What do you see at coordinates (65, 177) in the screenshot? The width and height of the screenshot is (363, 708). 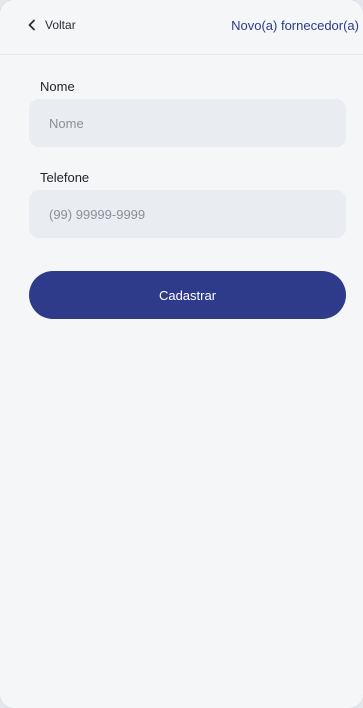 I see `phone-label: Telefone` at bounding box center [65, 177].